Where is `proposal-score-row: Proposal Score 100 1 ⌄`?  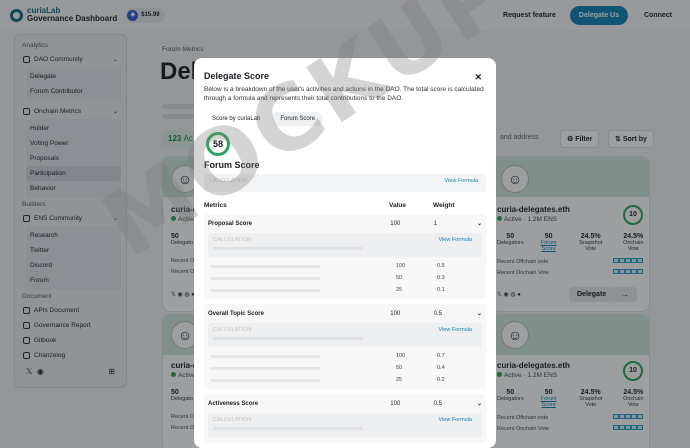 proposal-score-row: Proposal Score 100 1 ⌄ is located at coordinates (345, 223).